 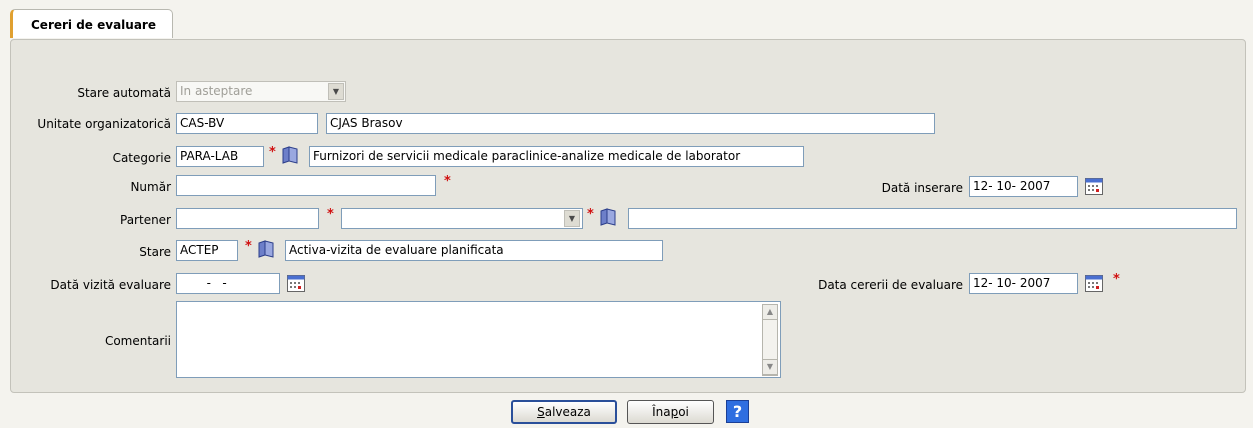 I want to click on back-label-start: Îna, so click(x=661, y=412).